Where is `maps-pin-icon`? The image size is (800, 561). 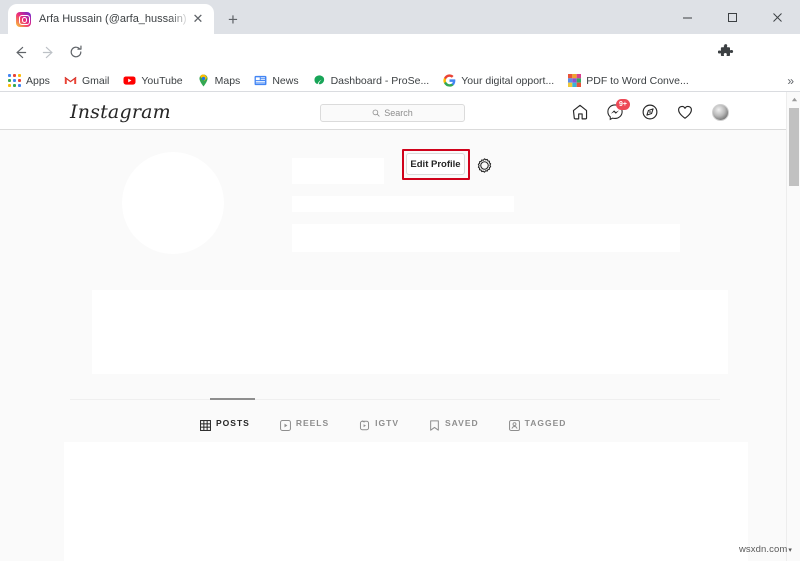
maps-pin-icon is located at coordinates (203, 80).